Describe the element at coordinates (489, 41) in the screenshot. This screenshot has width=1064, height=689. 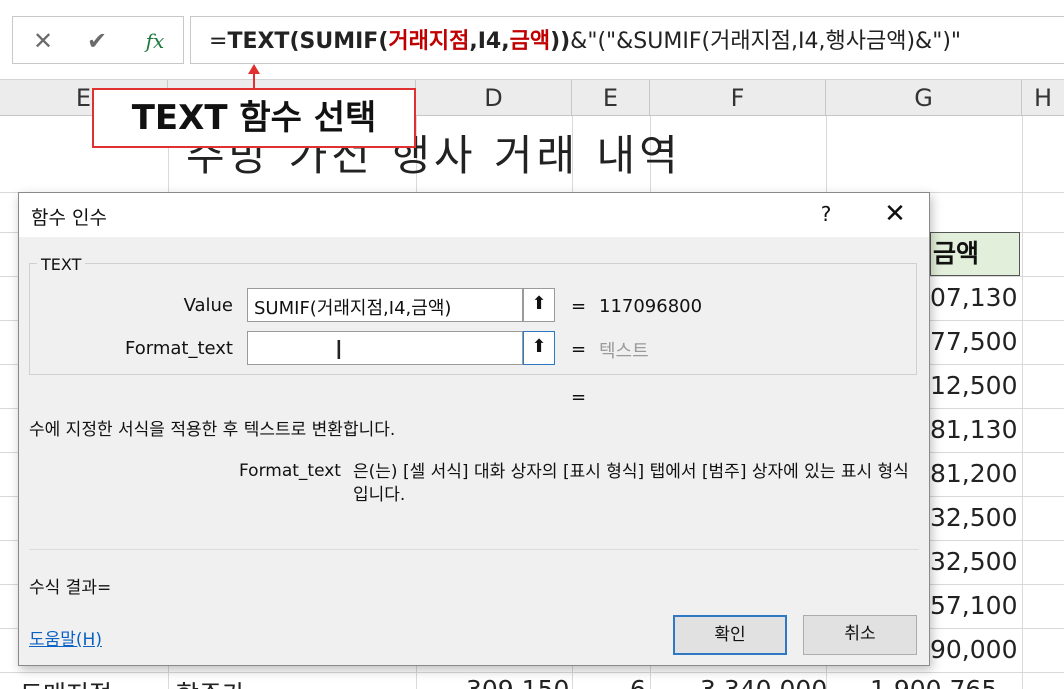
I see `formula-arg-mid: ,I4,` at that location.